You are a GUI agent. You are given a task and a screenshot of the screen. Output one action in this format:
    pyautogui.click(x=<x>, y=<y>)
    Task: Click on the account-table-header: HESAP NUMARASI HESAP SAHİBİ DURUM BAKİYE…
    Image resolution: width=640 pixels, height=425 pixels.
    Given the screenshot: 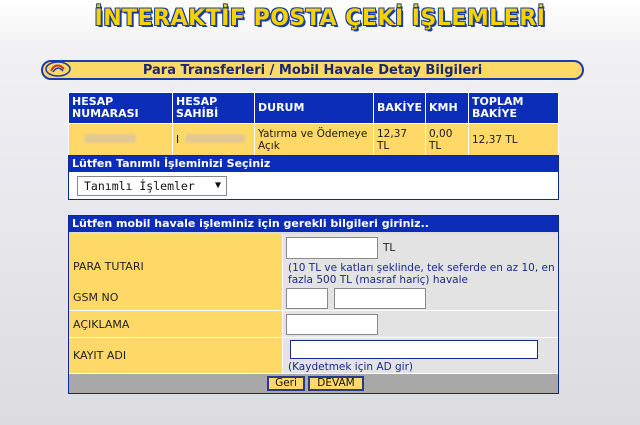 What is the action you would take?
    pyautogui.click(x=313, y=108)
    